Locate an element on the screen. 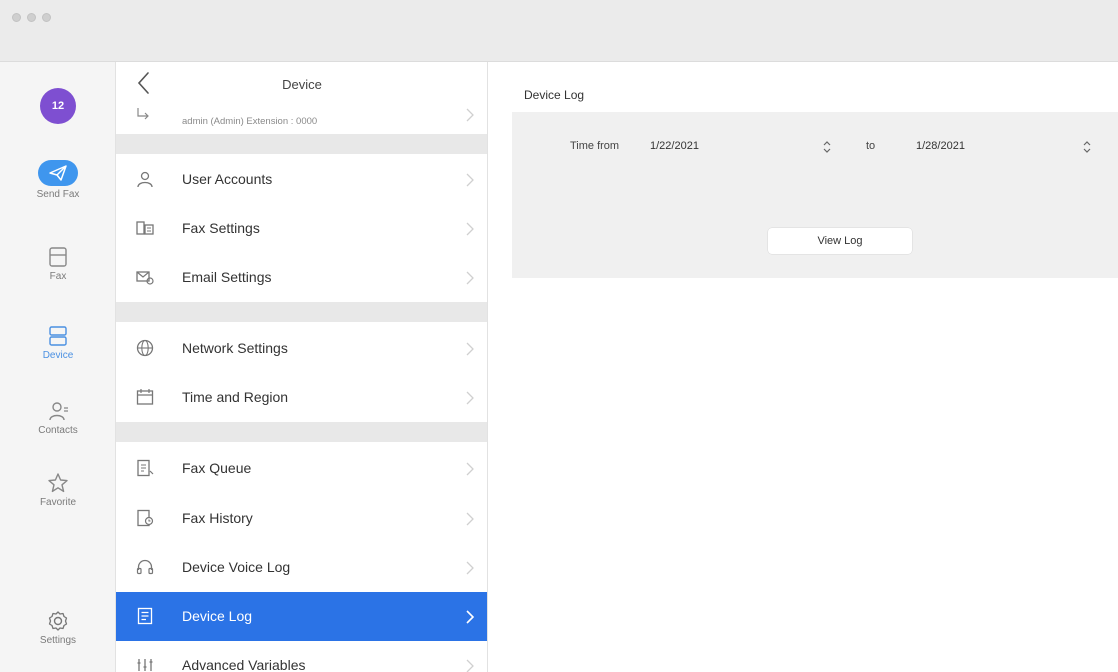  menu-fax-queue-label: Fax Queue is located at coordinates (217, 468).